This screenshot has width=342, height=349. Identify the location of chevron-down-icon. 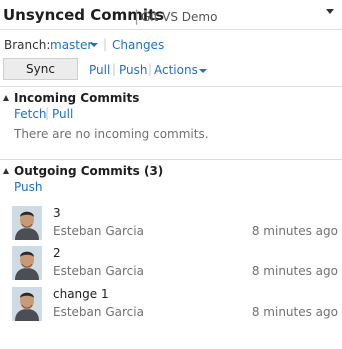
(330, 11).